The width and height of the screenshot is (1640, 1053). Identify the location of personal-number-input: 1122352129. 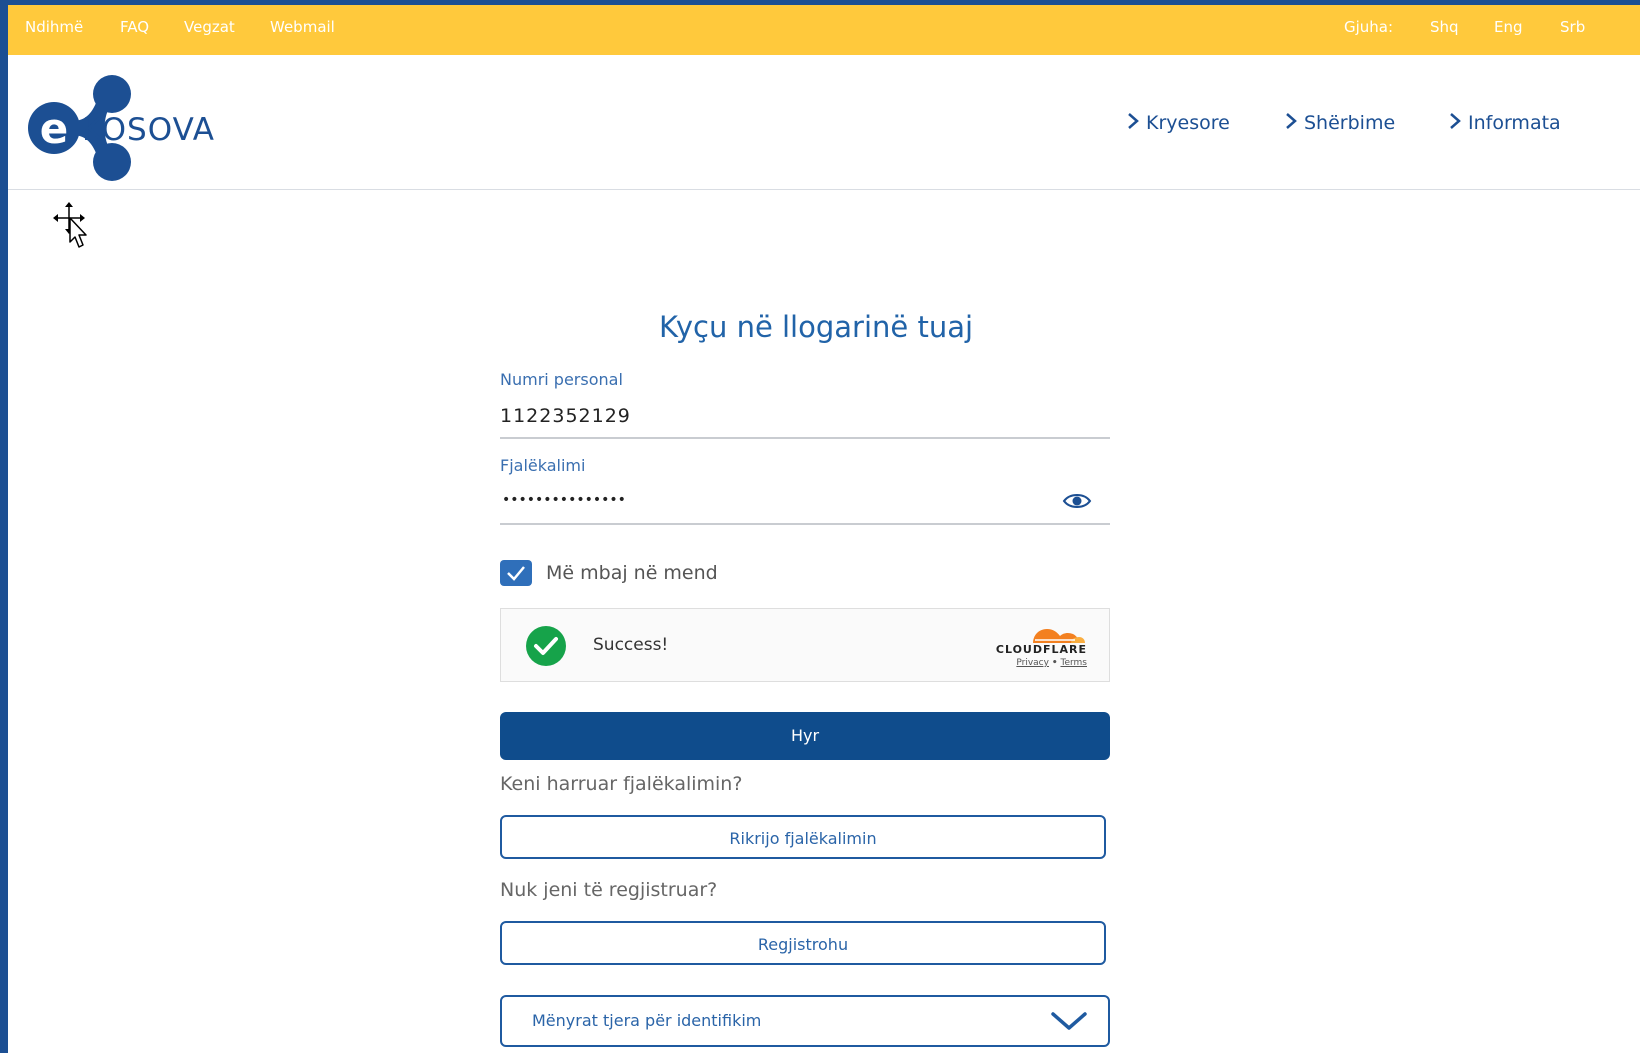
(565, 416).